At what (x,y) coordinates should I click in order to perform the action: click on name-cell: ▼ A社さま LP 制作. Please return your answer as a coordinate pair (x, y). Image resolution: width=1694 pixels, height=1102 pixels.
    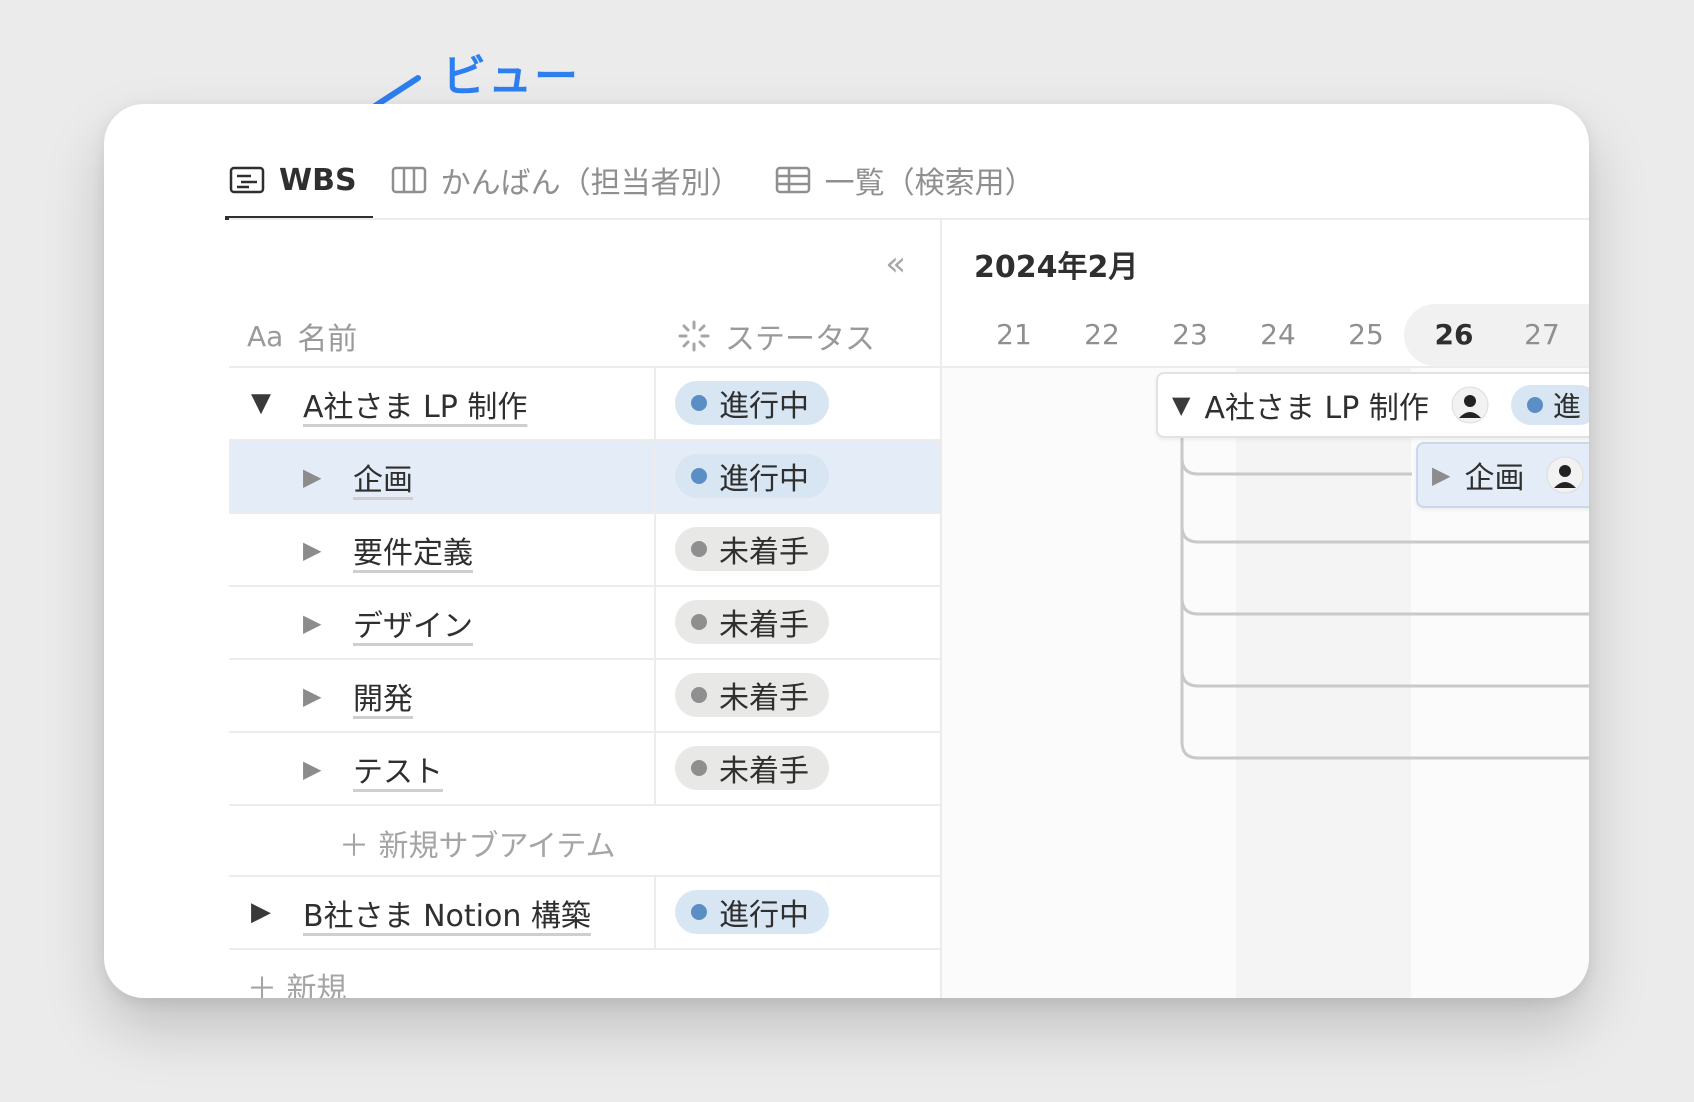
    Looking at the image, I should click on (442, 403).